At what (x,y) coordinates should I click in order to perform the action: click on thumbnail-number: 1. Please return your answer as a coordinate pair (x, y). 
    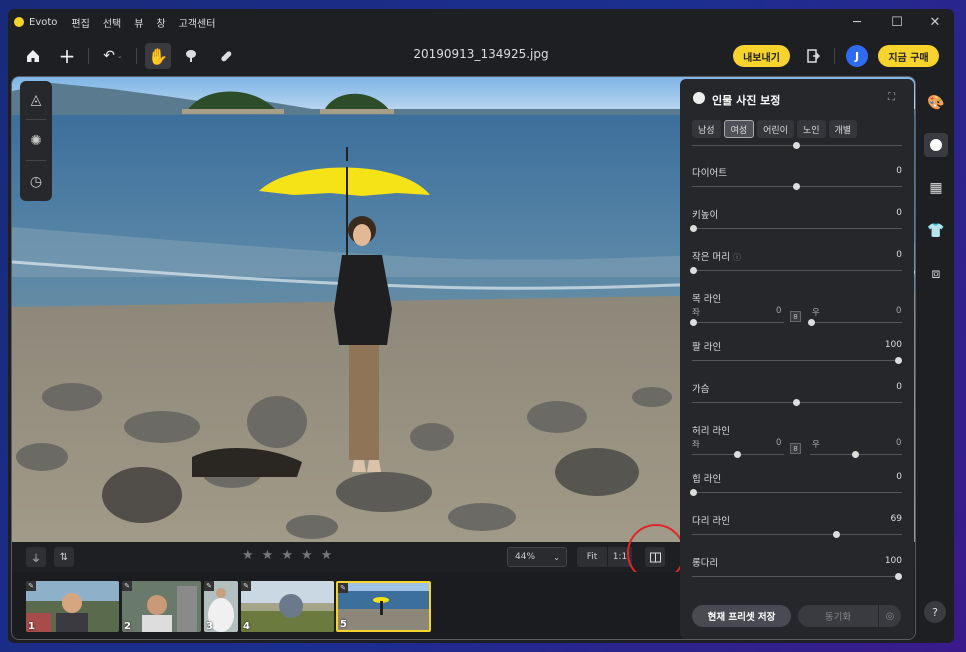
    Looking at the image, I should click on (31, 626).